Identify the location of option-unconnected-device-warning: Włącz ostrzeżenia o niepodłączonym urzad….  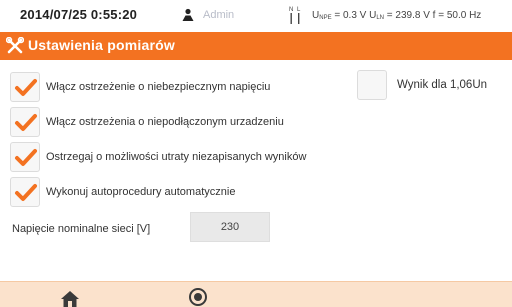
(147, 122).